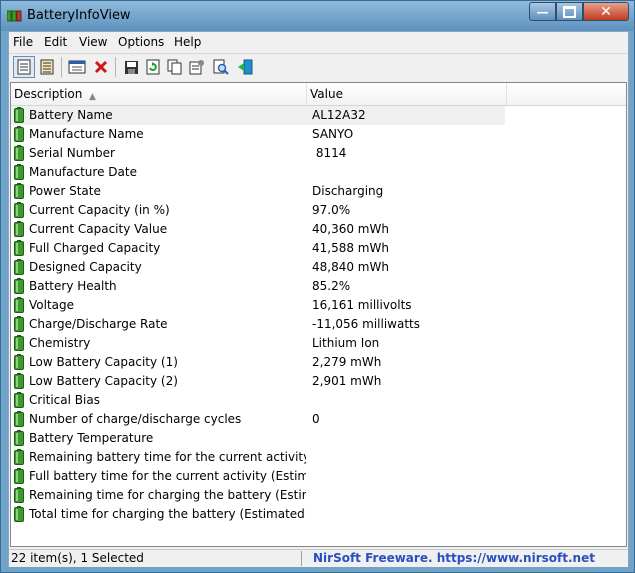  I want to click on list-header: Description ▲ Value, so click(318, 94).